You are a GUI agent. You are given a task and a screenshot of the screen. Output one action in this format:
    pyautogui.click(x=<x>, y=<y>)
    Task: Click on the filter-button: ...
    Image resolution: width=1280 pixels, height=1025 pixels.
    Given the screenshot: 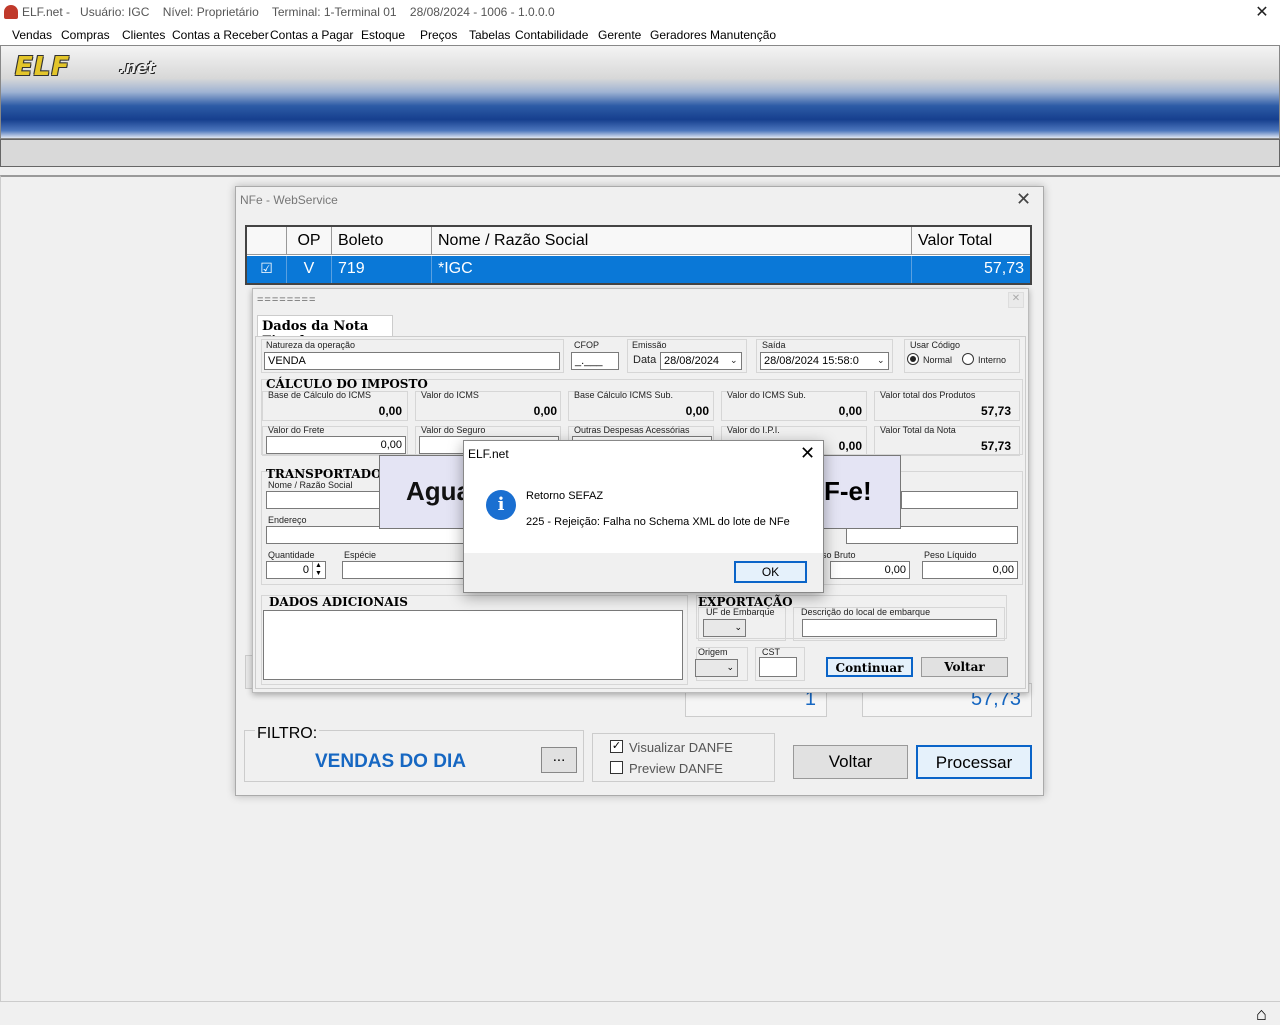 What is the action you would take?
    pyautogui.click(x=559, y=760)
    